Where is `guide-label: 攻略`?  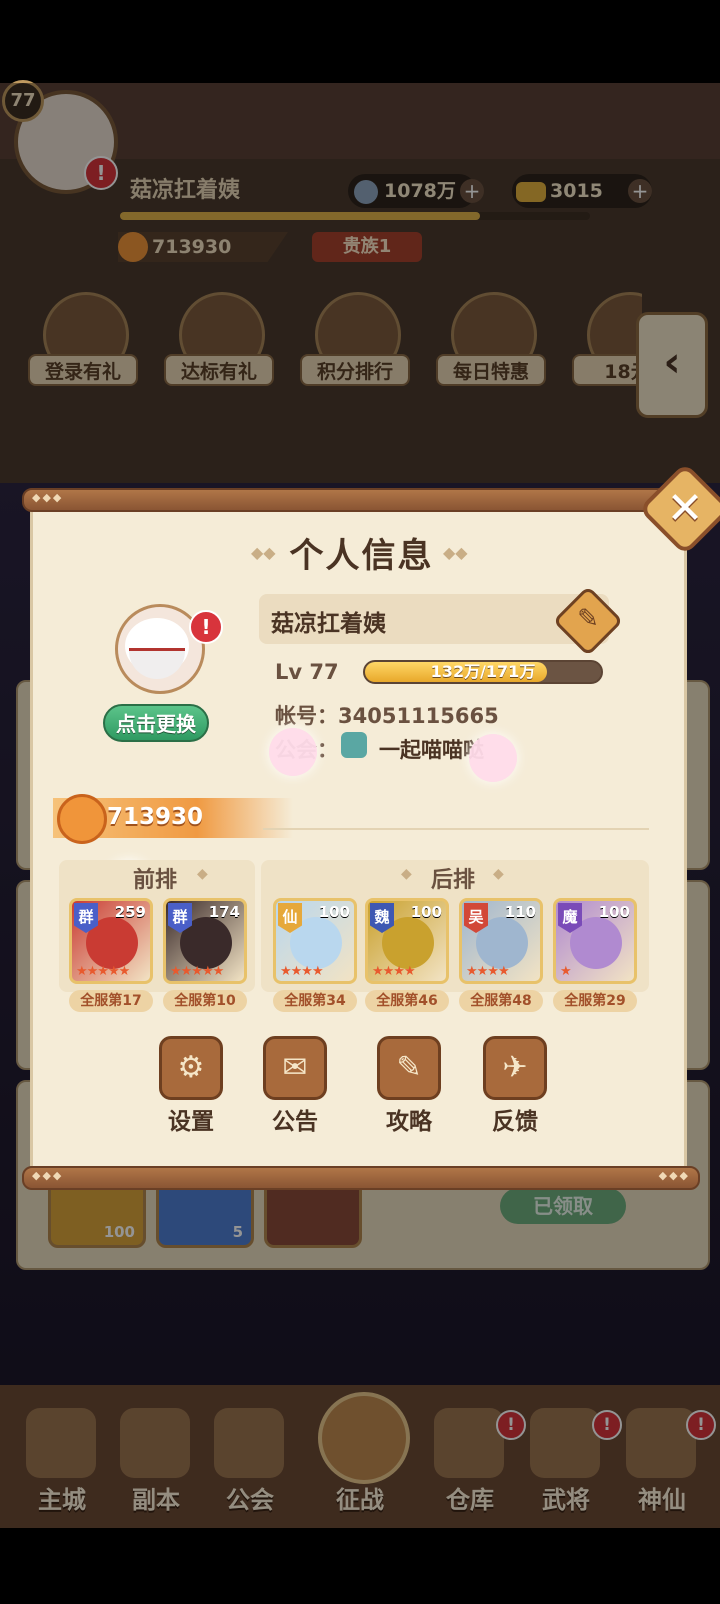 guide-label: 攻略 is located at coordinates (409, 1122).